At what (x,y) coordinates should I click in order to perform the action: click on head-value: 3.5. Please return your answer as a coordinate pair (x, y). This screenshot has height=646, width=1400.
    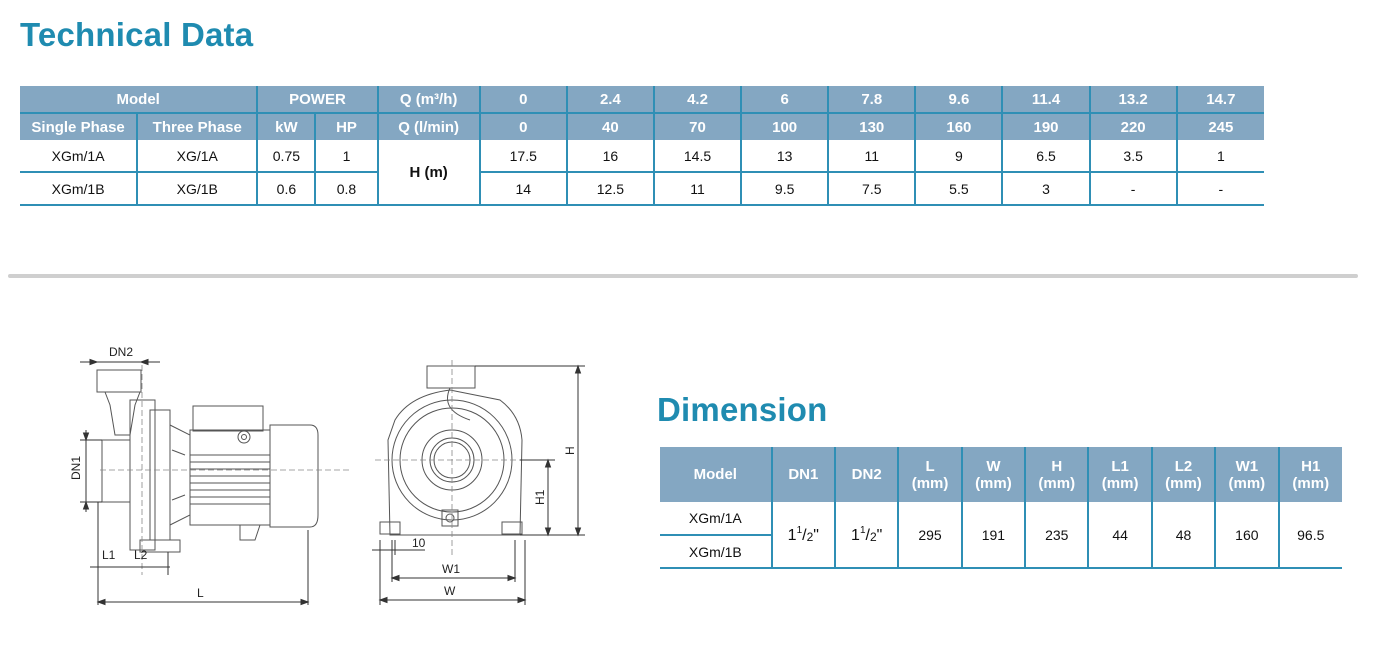
    Looking at the image, I should click on (1133, 156).